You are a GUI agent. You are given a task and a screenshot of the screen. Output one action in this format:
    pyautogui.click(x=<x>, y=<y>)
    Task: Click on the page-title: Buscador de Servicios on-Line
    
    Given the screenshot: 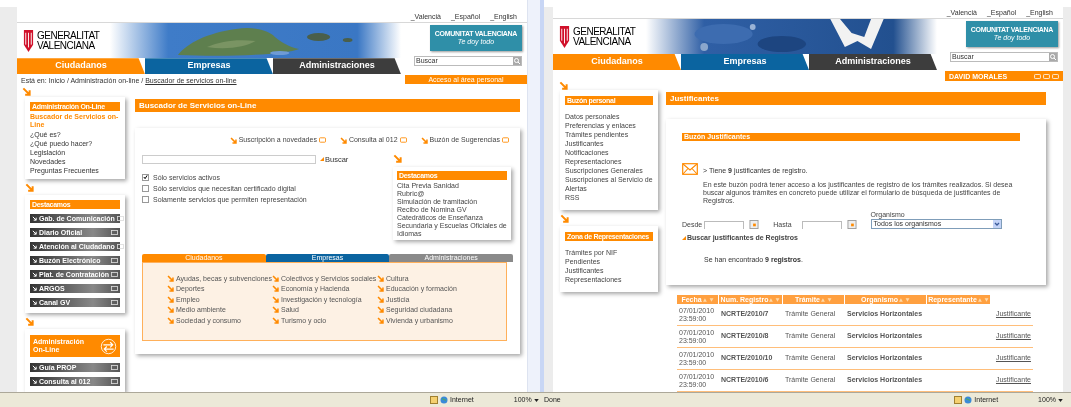 What is the action you would take?
    pyautogui.click(x=327, y=105)
    